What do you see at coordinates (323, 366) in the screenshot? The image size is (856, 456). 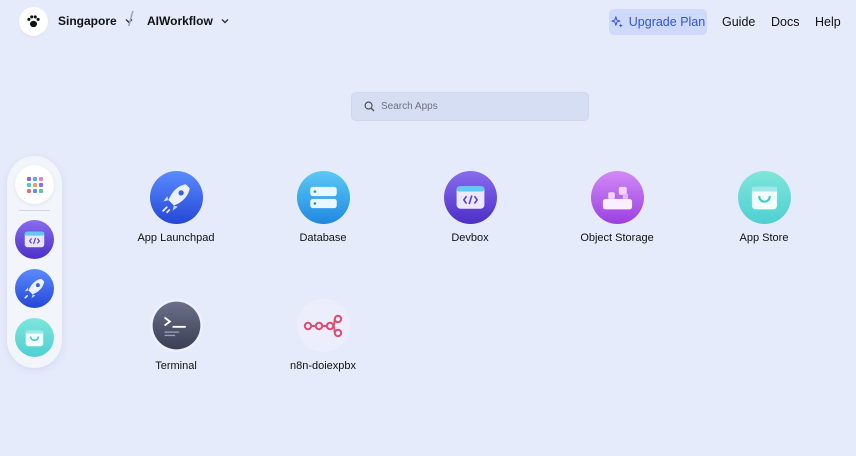 I see `app-label: n8n-doiexpbx` at bounding box center [323, 366].